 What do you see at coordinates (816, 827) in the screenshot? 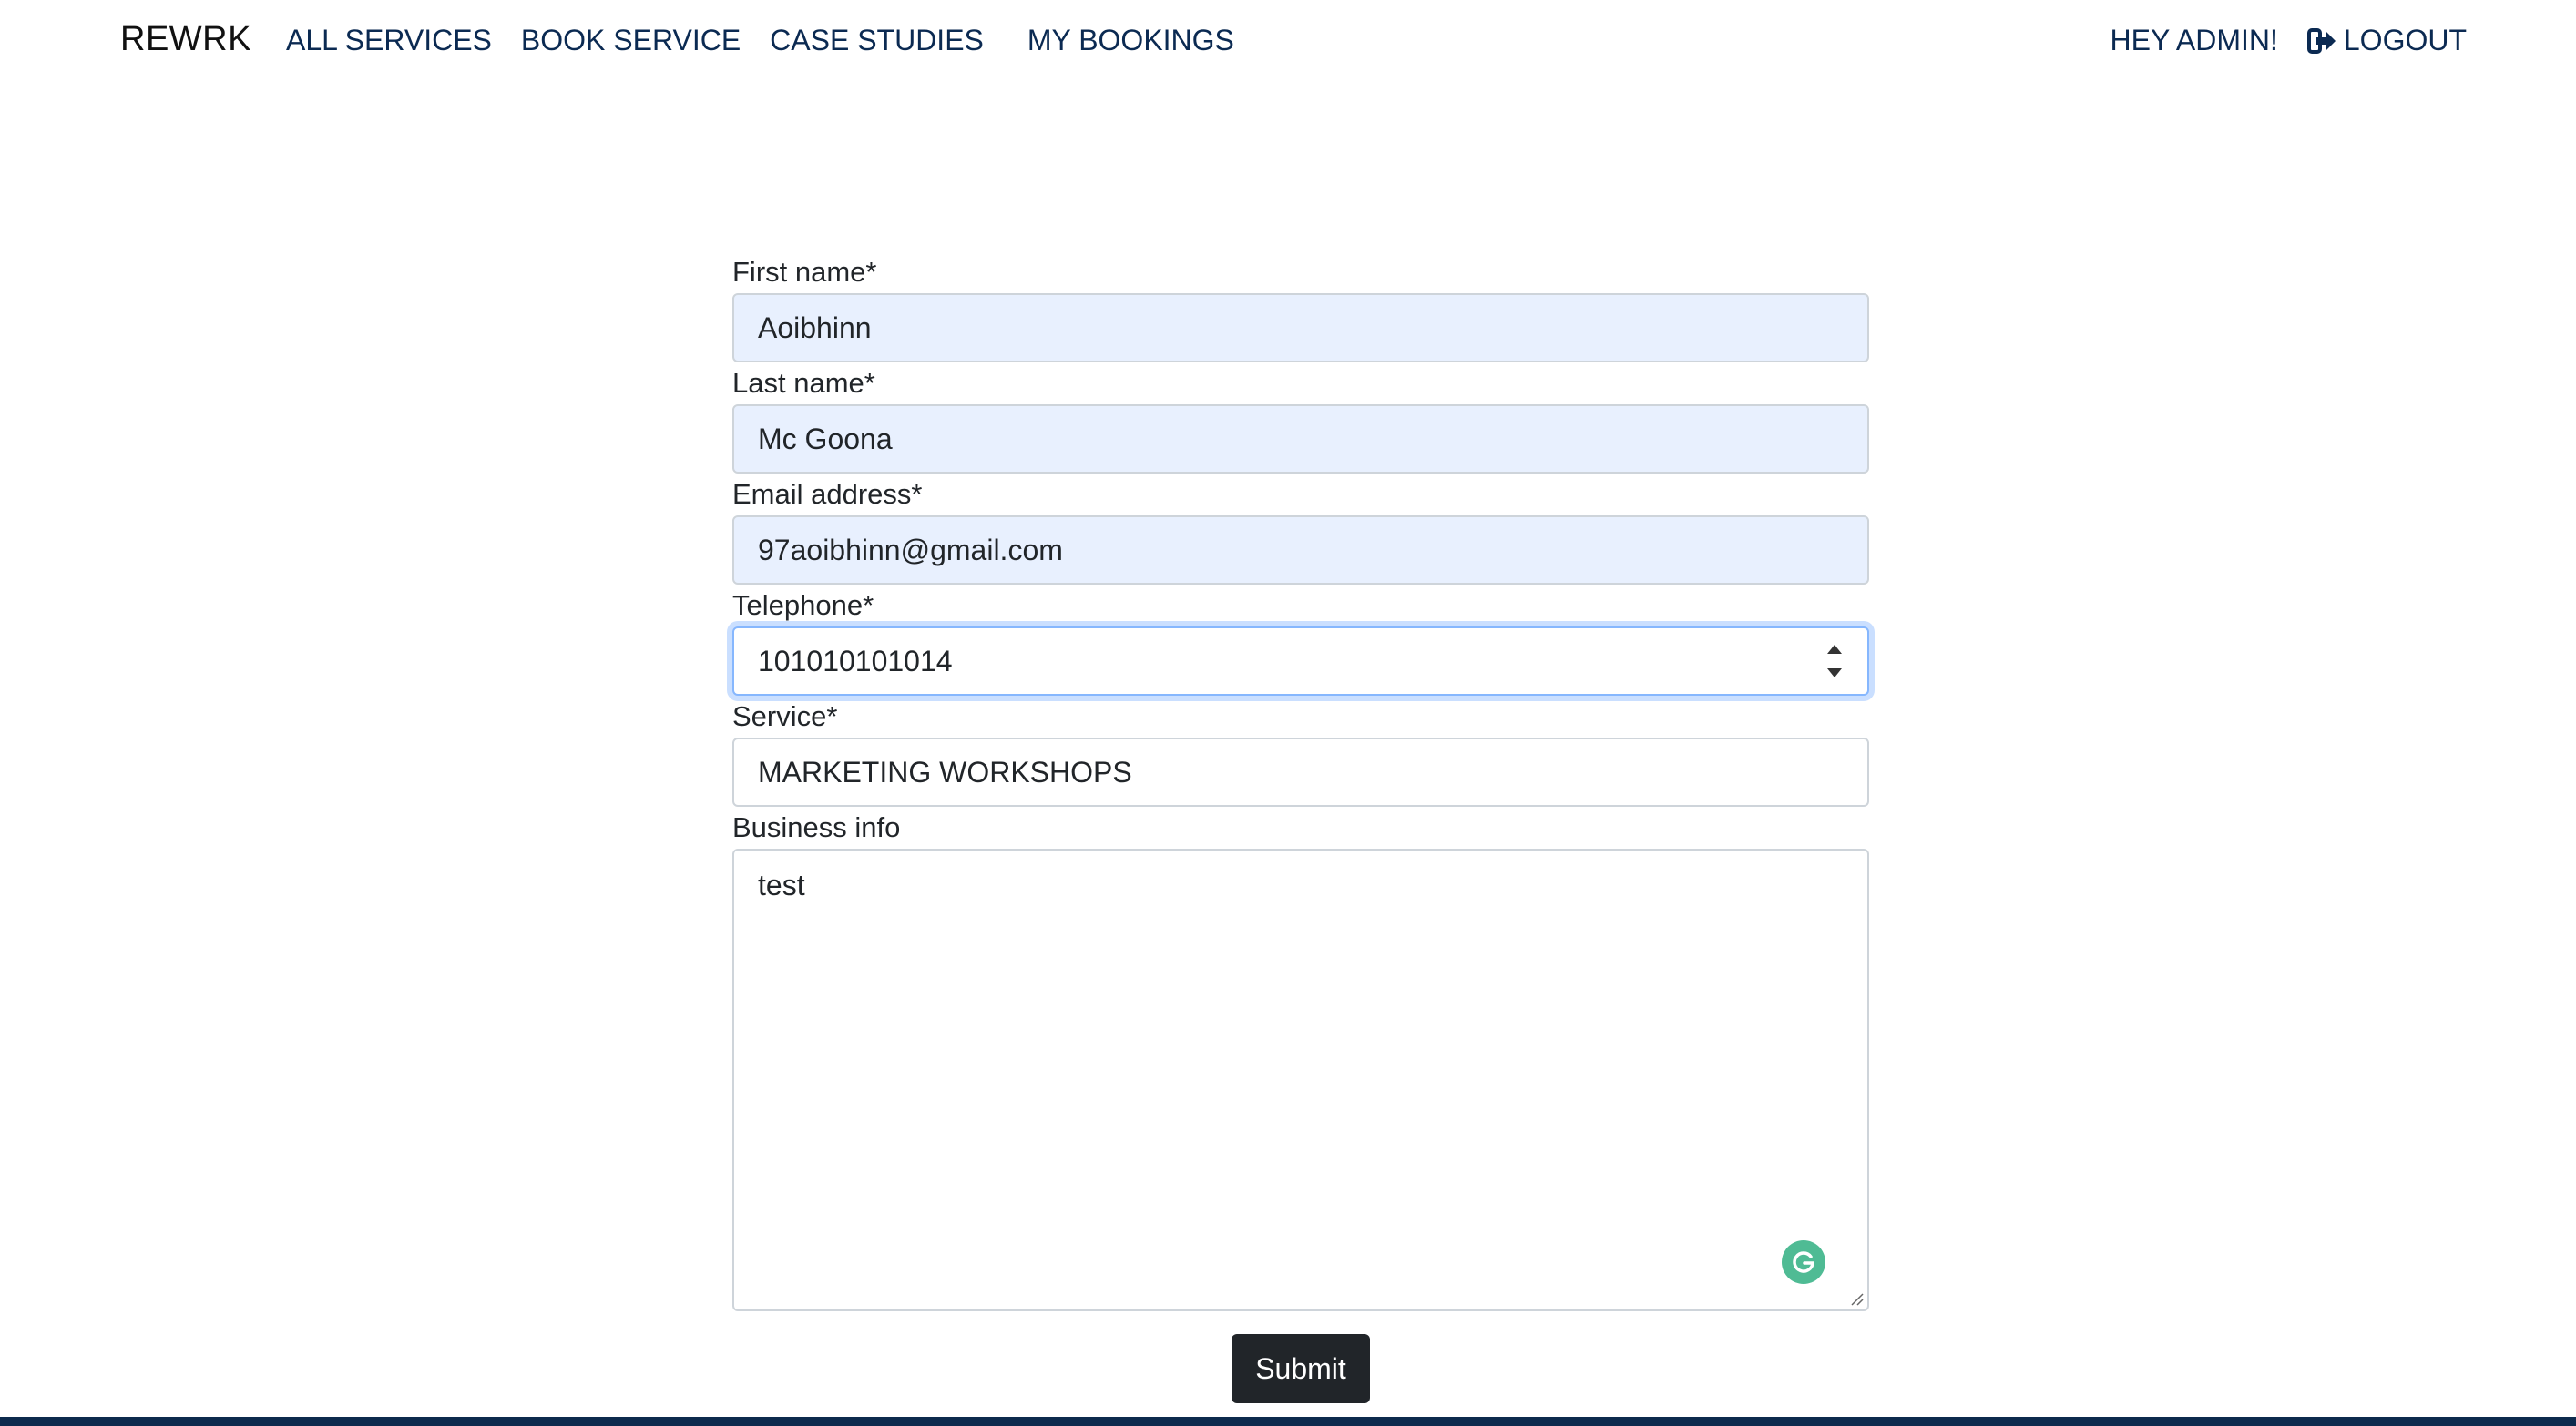
I see `business-info-label: Business info` at bounding box center [816, 827].